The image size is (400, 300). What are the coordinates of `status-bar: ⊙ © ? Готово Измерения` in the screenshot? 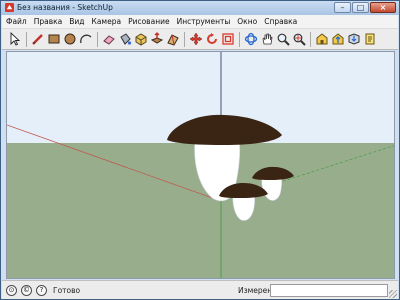 It's located at (200, 289).